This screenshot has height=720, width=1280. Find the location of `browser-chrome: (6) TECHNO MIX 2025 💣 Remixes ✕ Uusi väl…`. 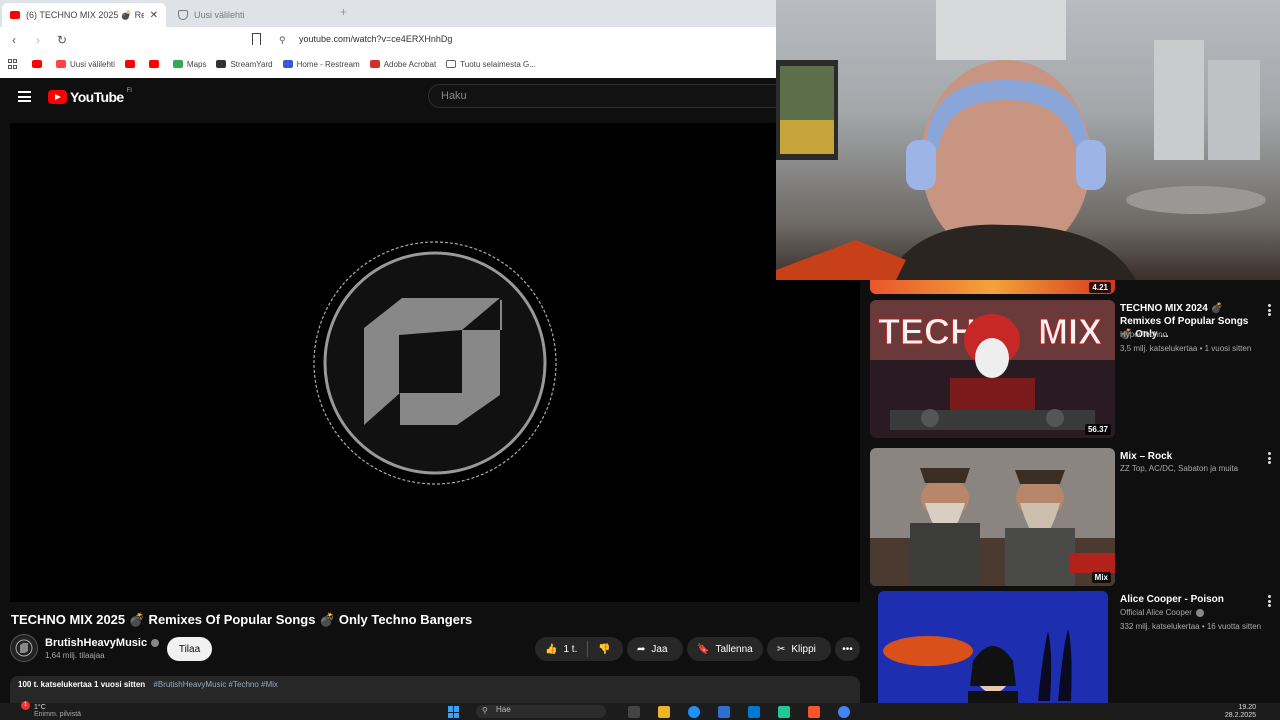

browser-chrome: (6) TECHNO MIX 2025 💣 Remixes ✕ Uusi väl… is located at coordinates (388, 39).